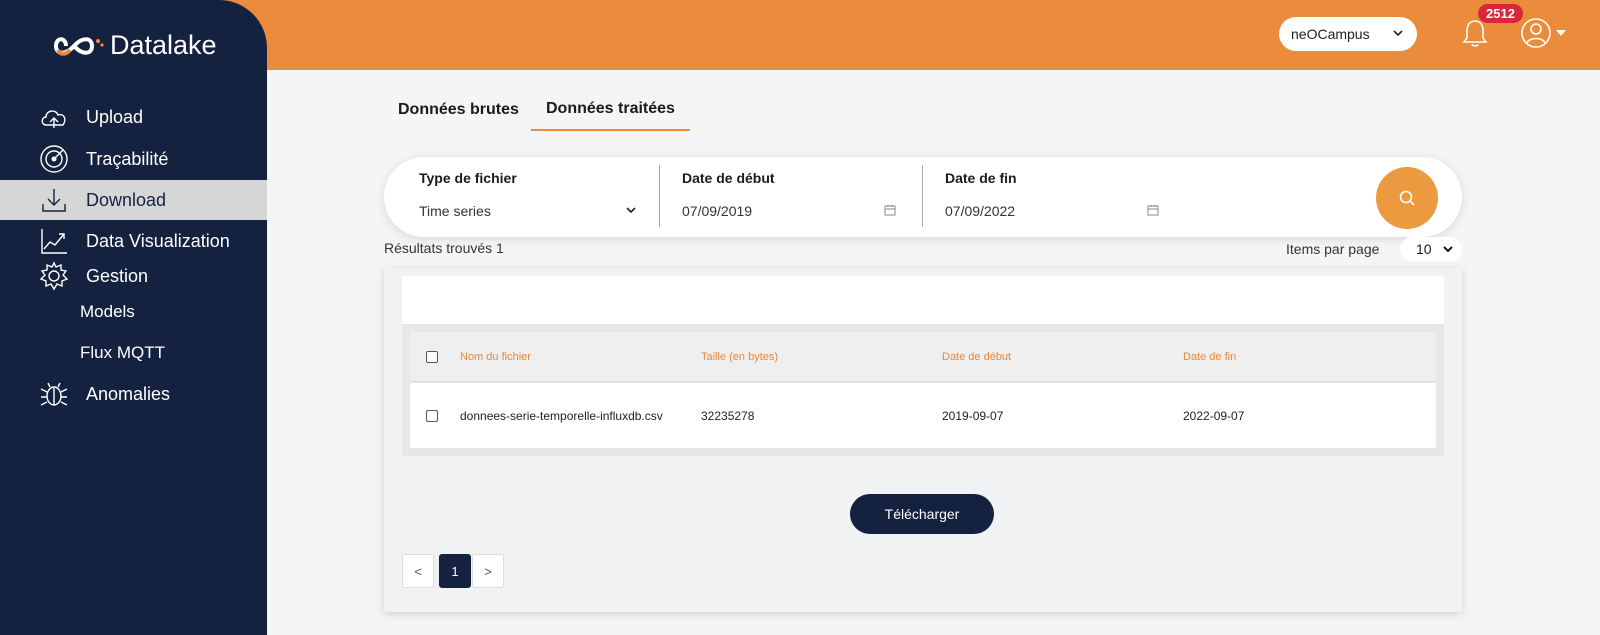  I want to click on pagination-prev-button: <, so click(418, 571).